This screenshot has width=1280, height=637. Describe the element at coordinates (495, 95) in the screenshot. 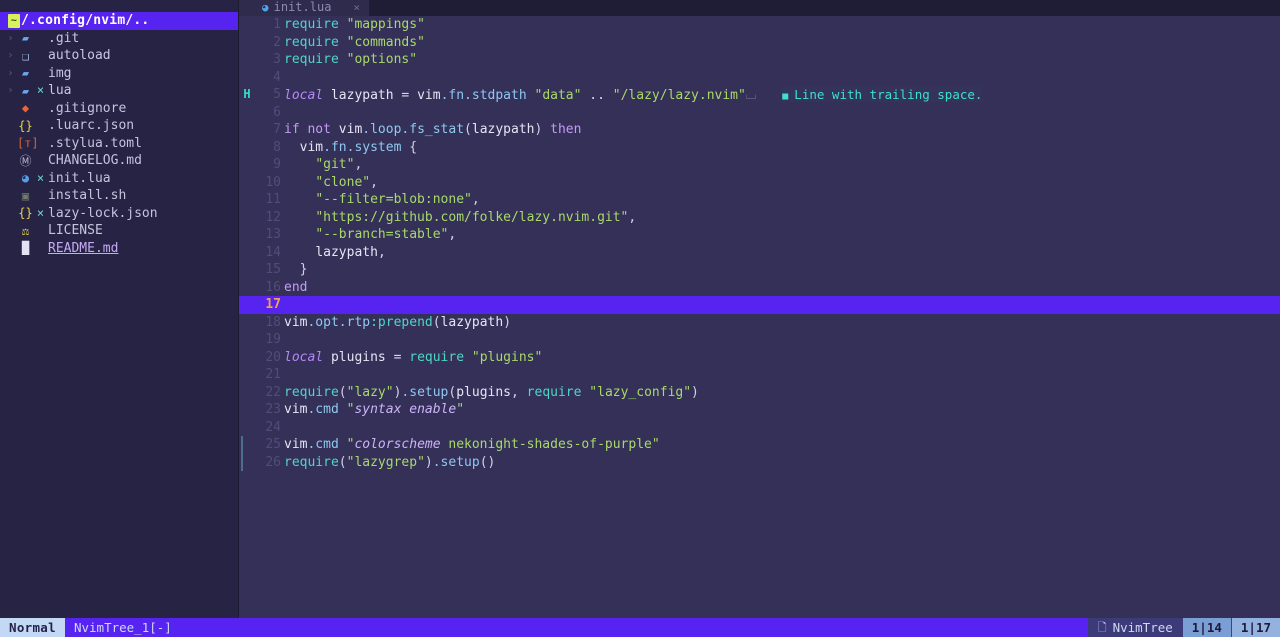

I see `code-token: .stdpath` at that location.